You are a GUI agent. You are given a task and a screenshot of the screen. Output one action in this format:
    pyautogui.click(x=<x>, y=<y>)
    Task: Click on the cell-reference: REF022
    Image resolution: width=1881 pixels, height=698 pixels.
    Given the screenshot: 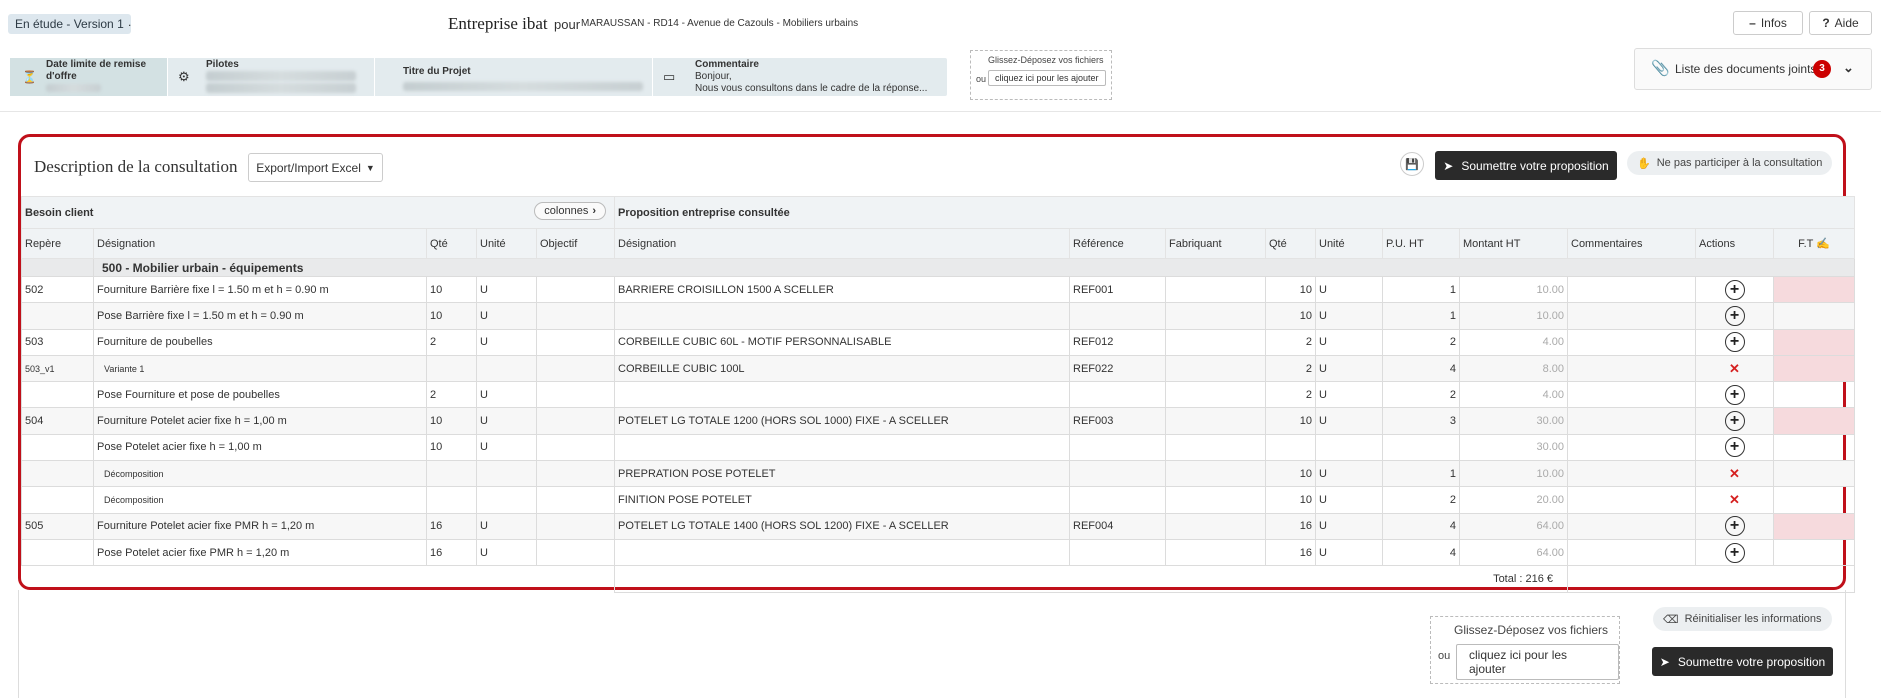 What is the action you would take?
    pyautogui.click(x=1117, y=368)
    